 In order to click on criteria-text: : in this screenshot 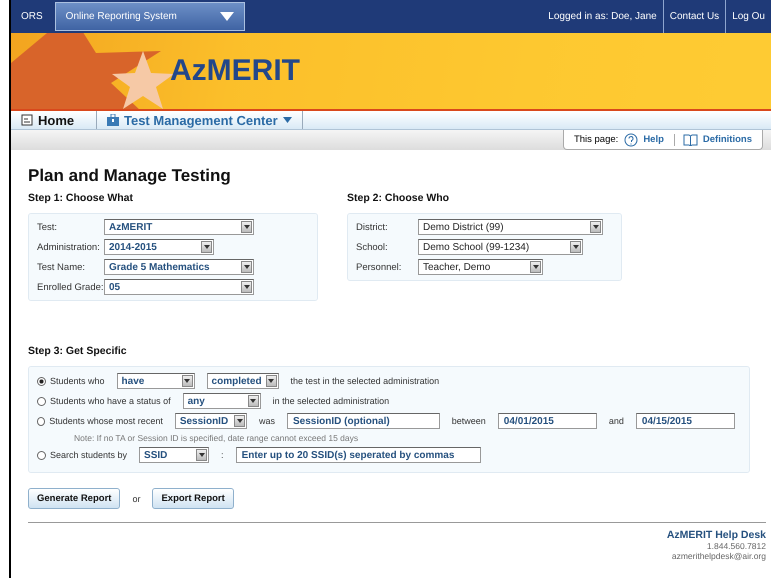, I will do `click(222, 455)`.